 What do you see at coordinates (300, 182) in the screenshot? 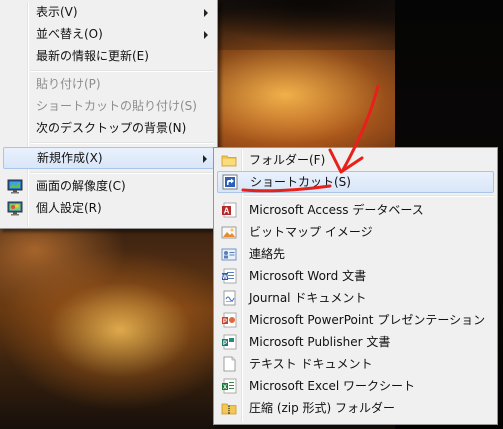
I see `submenu-item-label: ショートカット(S)` at bounding box center [300, 182].